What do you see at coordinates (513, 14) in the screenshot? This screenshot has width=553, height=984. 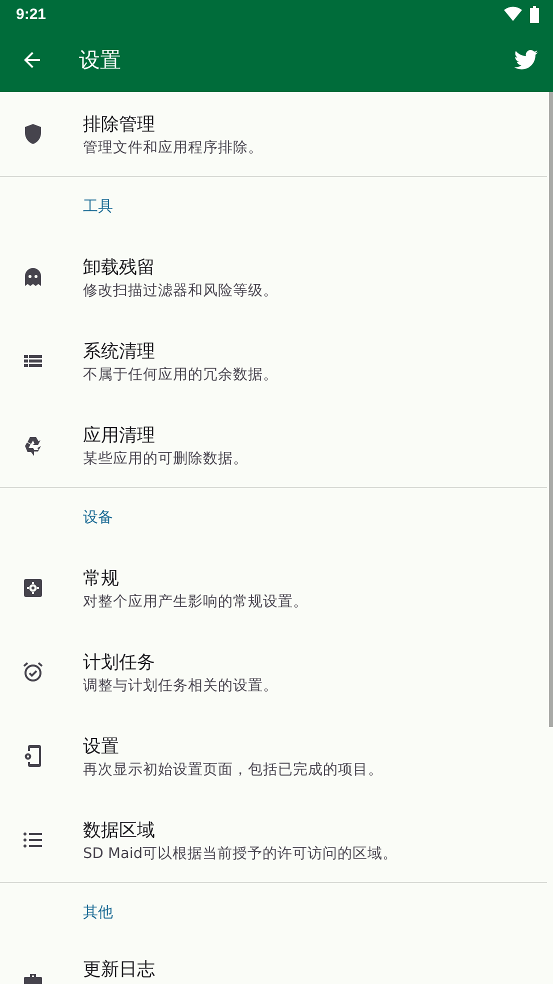 I see `wifi-icon` at bounding box center [513, 14].